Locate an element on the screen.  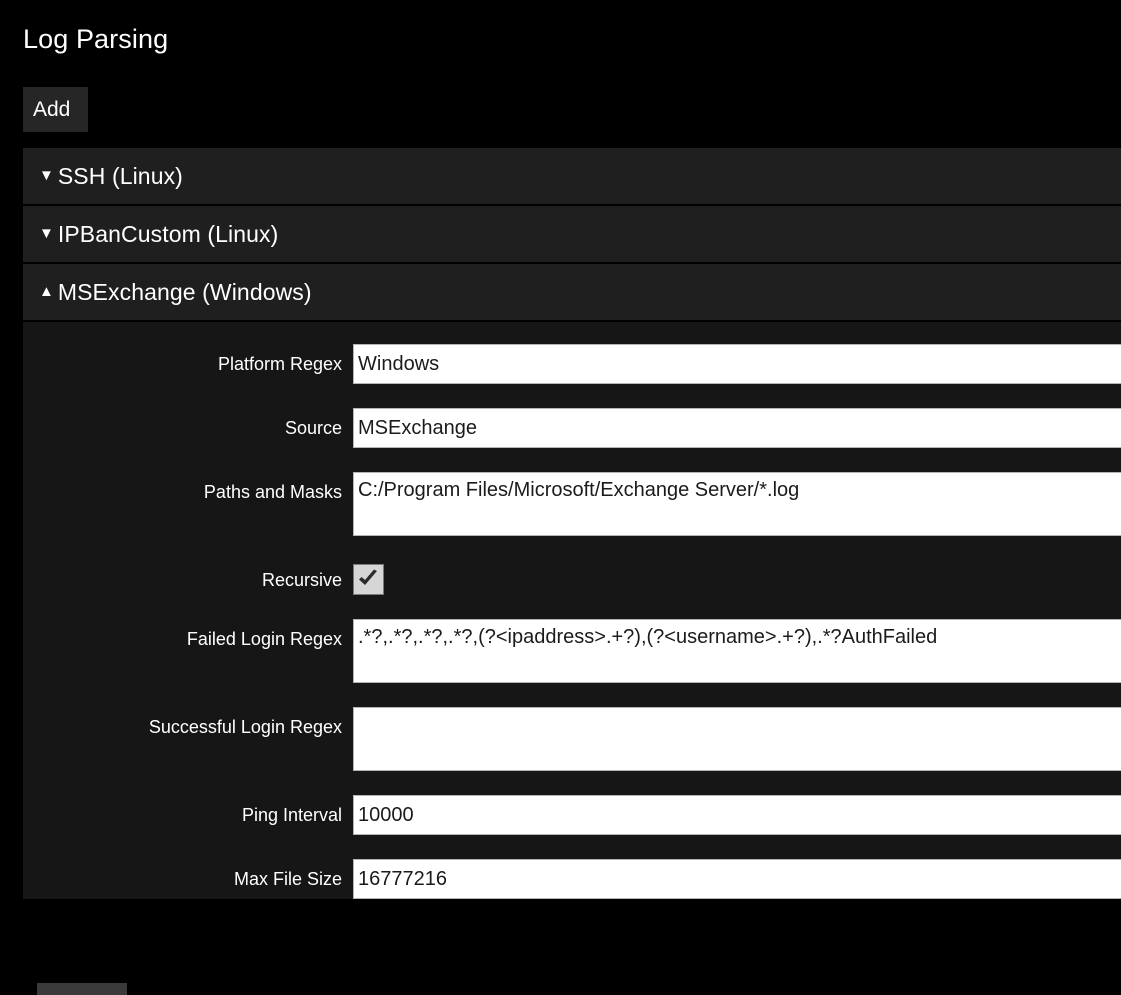
label-recursive: Recursive is located at coordinates (301, 580).